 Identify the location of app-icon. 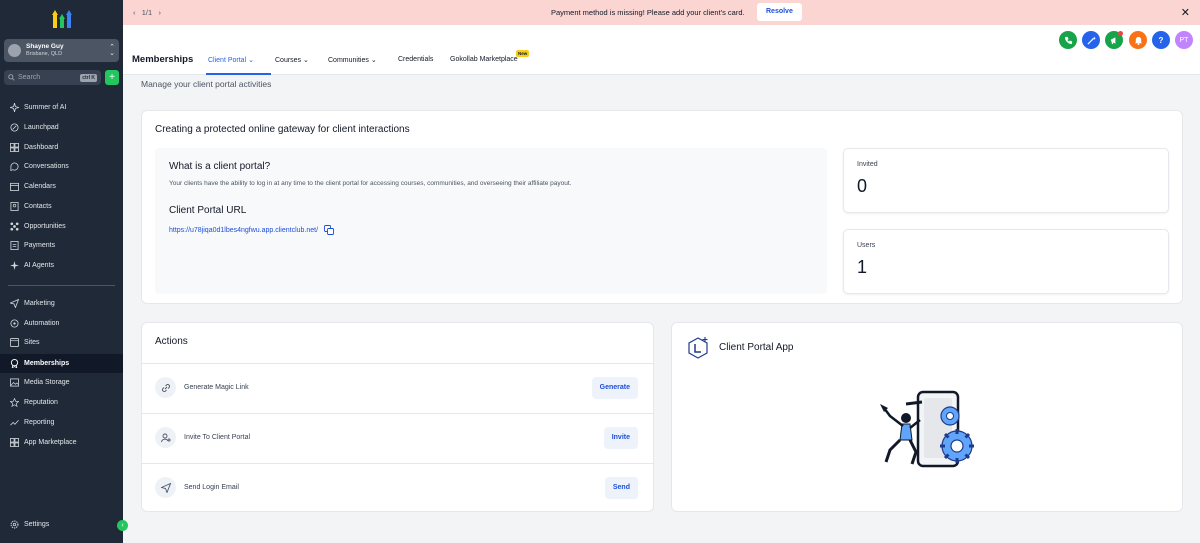
(698, 348).